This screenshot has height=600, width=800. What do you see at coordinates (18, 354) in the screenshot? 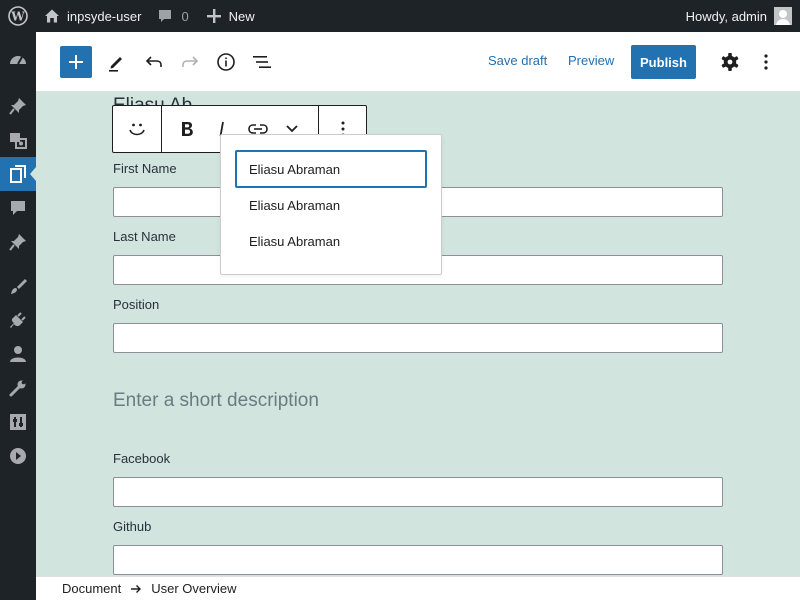
I see `users-icon` at bounding box center [18, 354].